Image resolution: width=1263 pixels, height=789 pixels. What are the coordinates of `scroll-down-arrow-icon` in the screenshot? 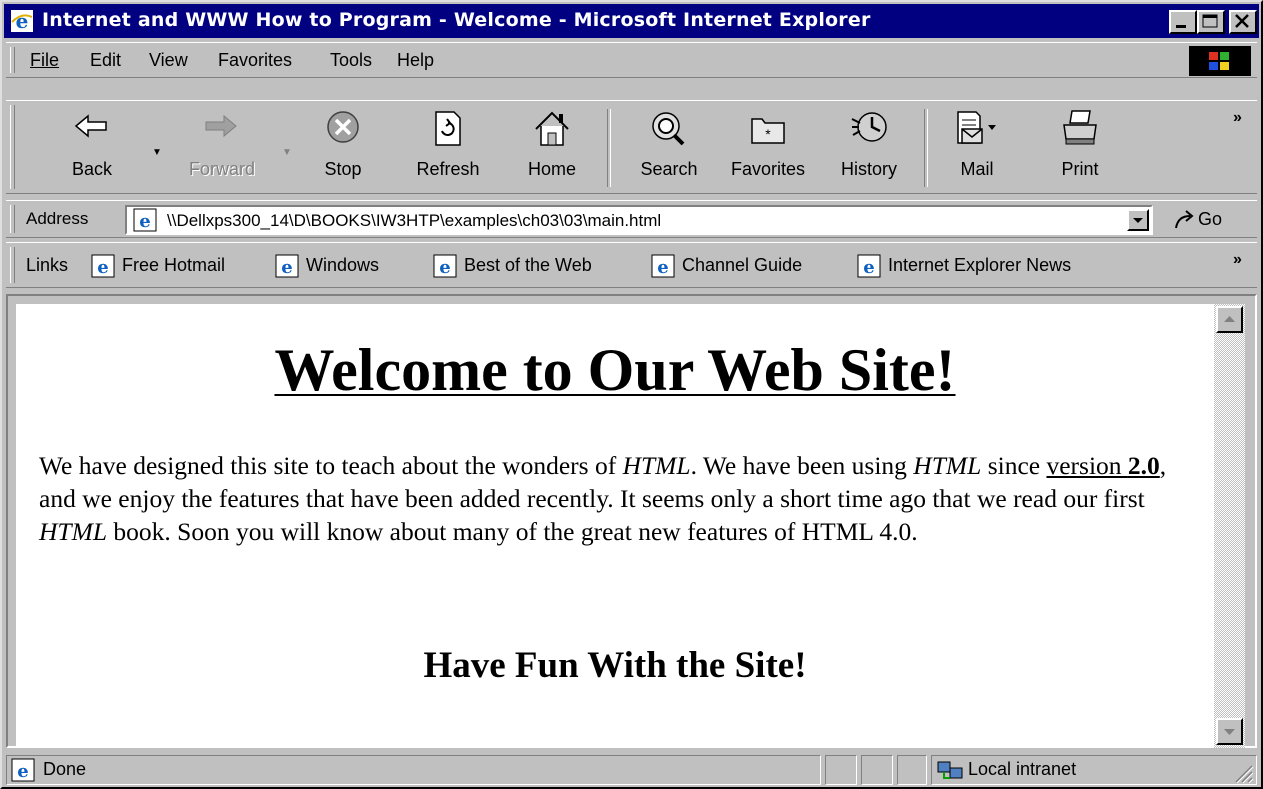 It's located at (1229, 732).